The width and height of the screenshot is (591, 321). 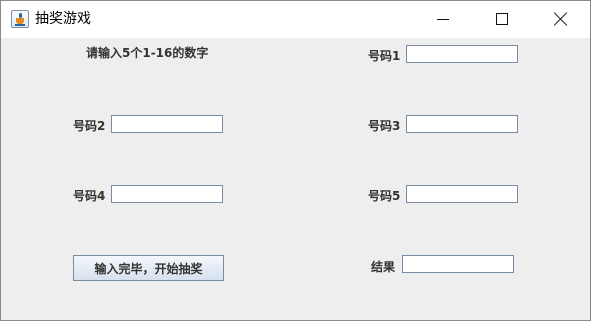 What do you see at coordinates (63, 19) in the screenshot?
I see `window-title: 抽奖游戏` at bounding box center [63, 19].